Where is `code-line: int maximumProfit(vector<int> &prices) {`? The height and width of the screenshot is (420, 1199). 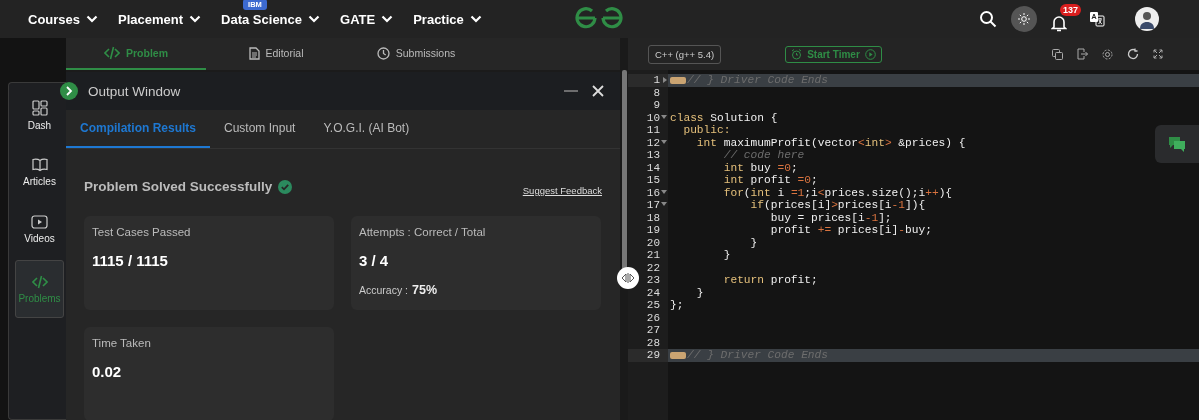 code-line: int maximumProfit(vector<int> &prices) { is located at coordinates (830, 142).